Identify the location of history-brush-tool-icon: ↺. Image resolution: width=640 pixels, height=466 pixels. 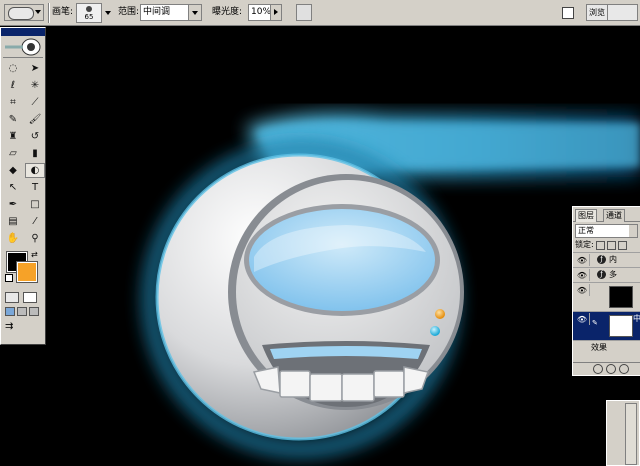
(35, 136).